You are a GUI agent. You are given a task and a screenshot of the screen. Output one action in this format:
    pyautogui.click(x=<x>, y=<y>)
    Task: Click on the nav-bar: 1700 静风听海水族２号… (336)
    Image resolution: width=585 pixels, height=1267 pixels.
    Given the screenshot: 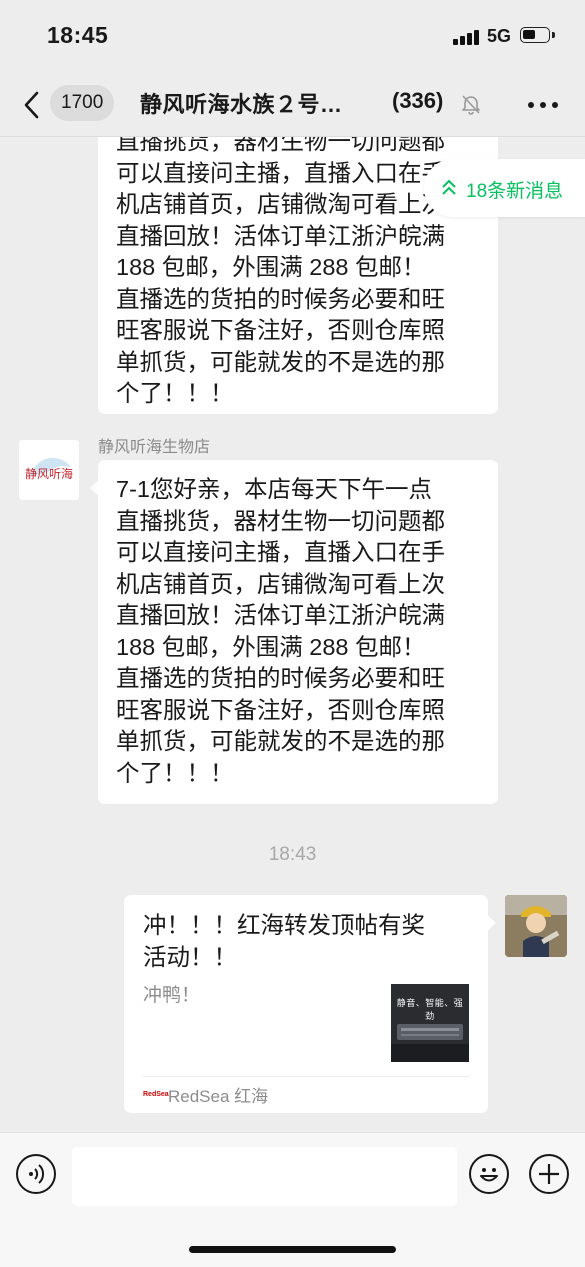 What is the action you would take?
    pyautogui.click(x=292, y=105)
    